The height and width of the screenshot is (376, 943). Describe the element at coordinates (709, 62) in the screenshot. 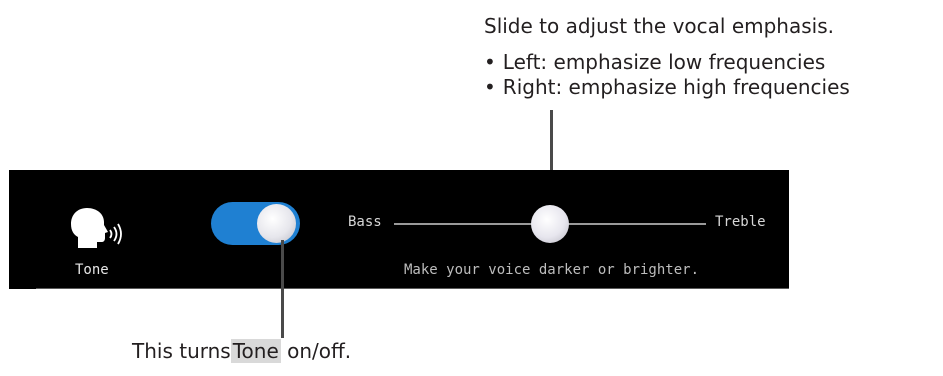

I see `callout-bullet-left: Left: emphasize low frequencies` at that location.